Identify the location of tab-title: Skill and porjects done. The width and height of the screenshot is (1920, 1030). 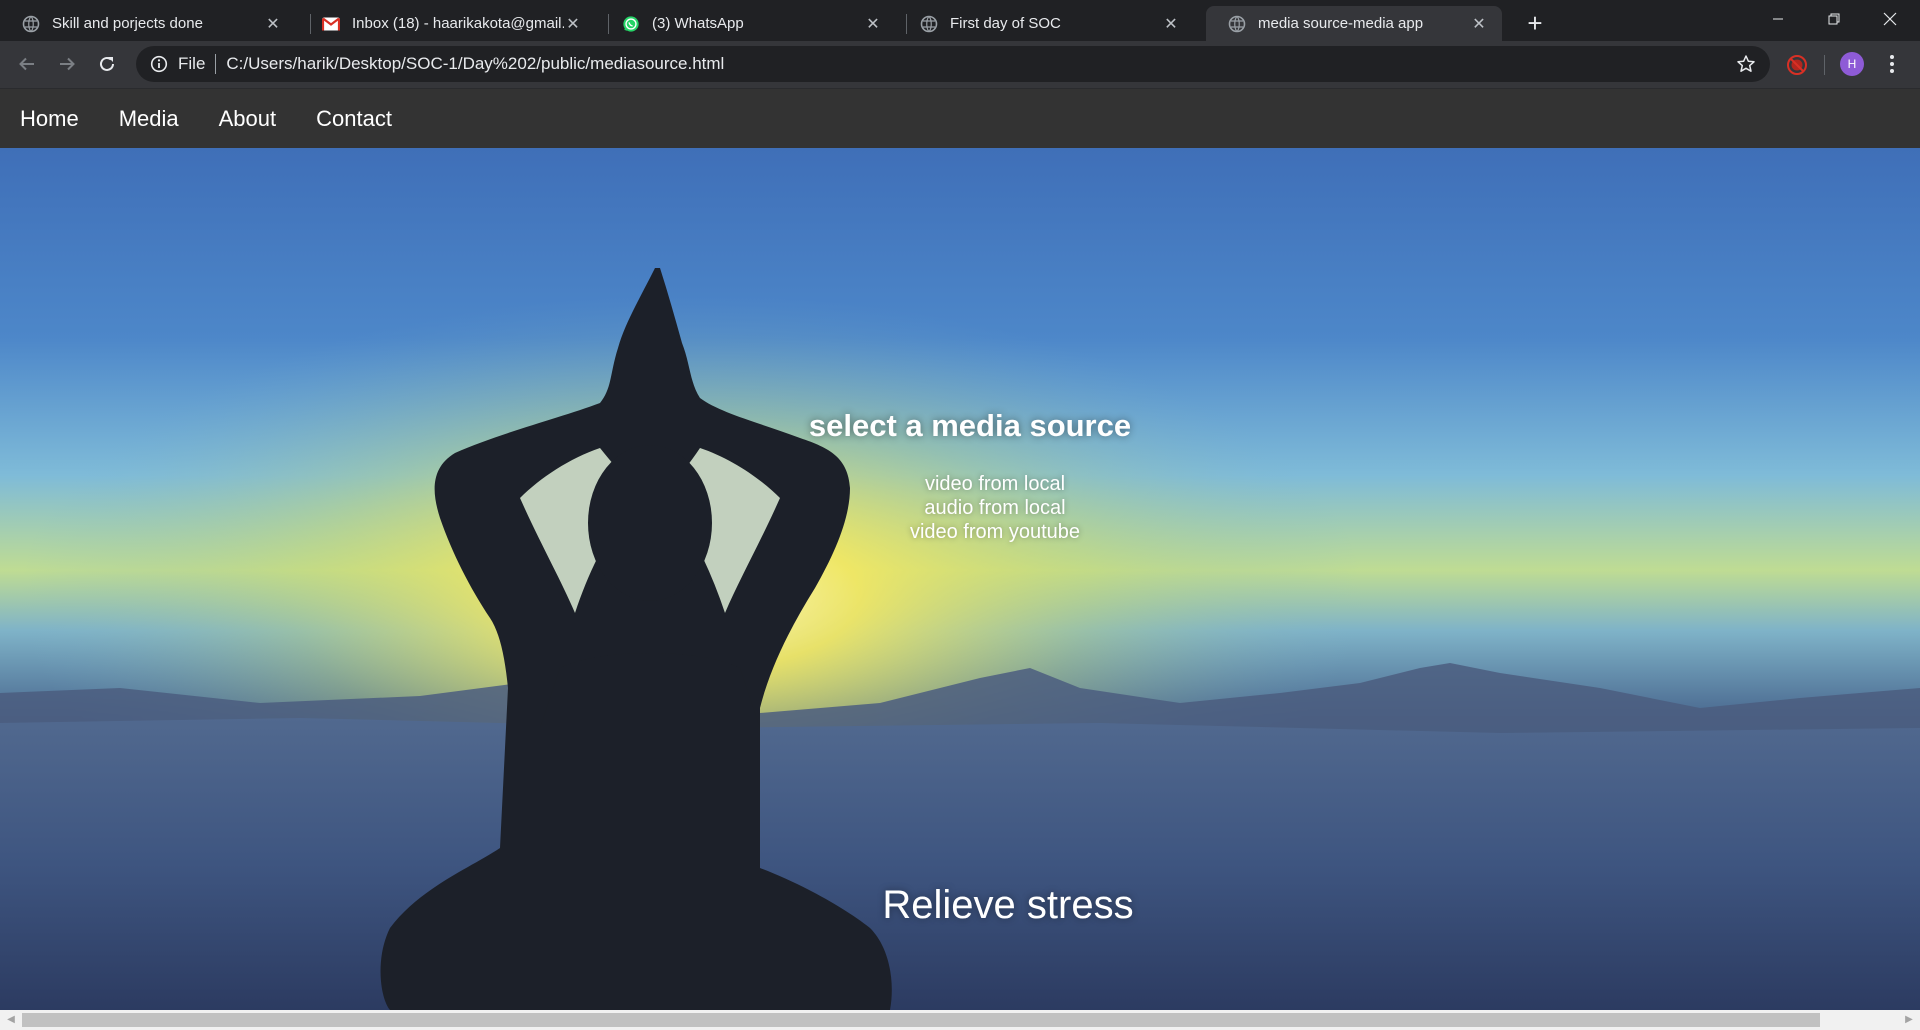
(127, 23).